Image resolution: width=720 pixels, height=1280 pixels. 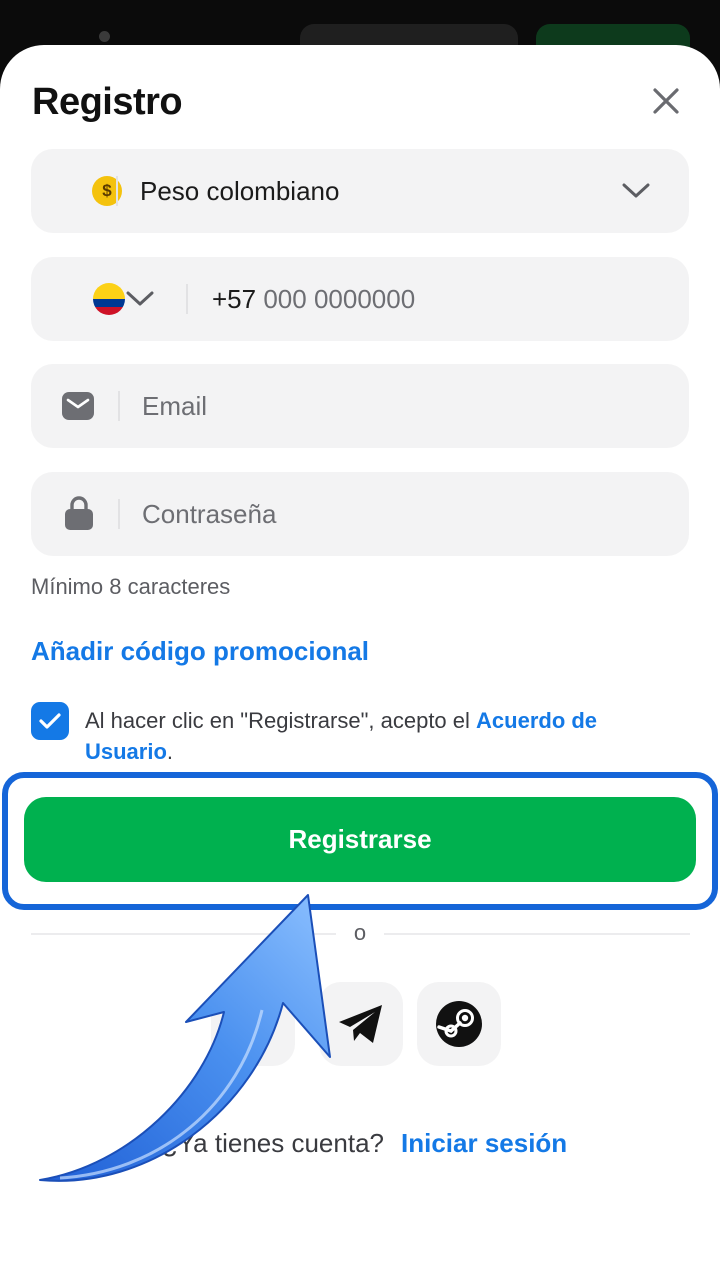 I want to click on phone-input: +57 000 0000000, so click(x=313, y=299).